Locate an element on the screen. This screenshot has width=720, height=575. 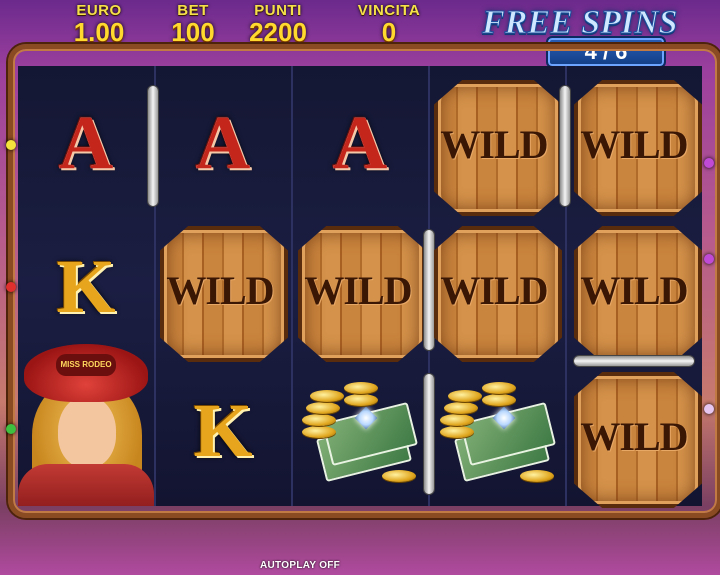
reel2-row1-symbol: A is located at coordinates (223, 143).